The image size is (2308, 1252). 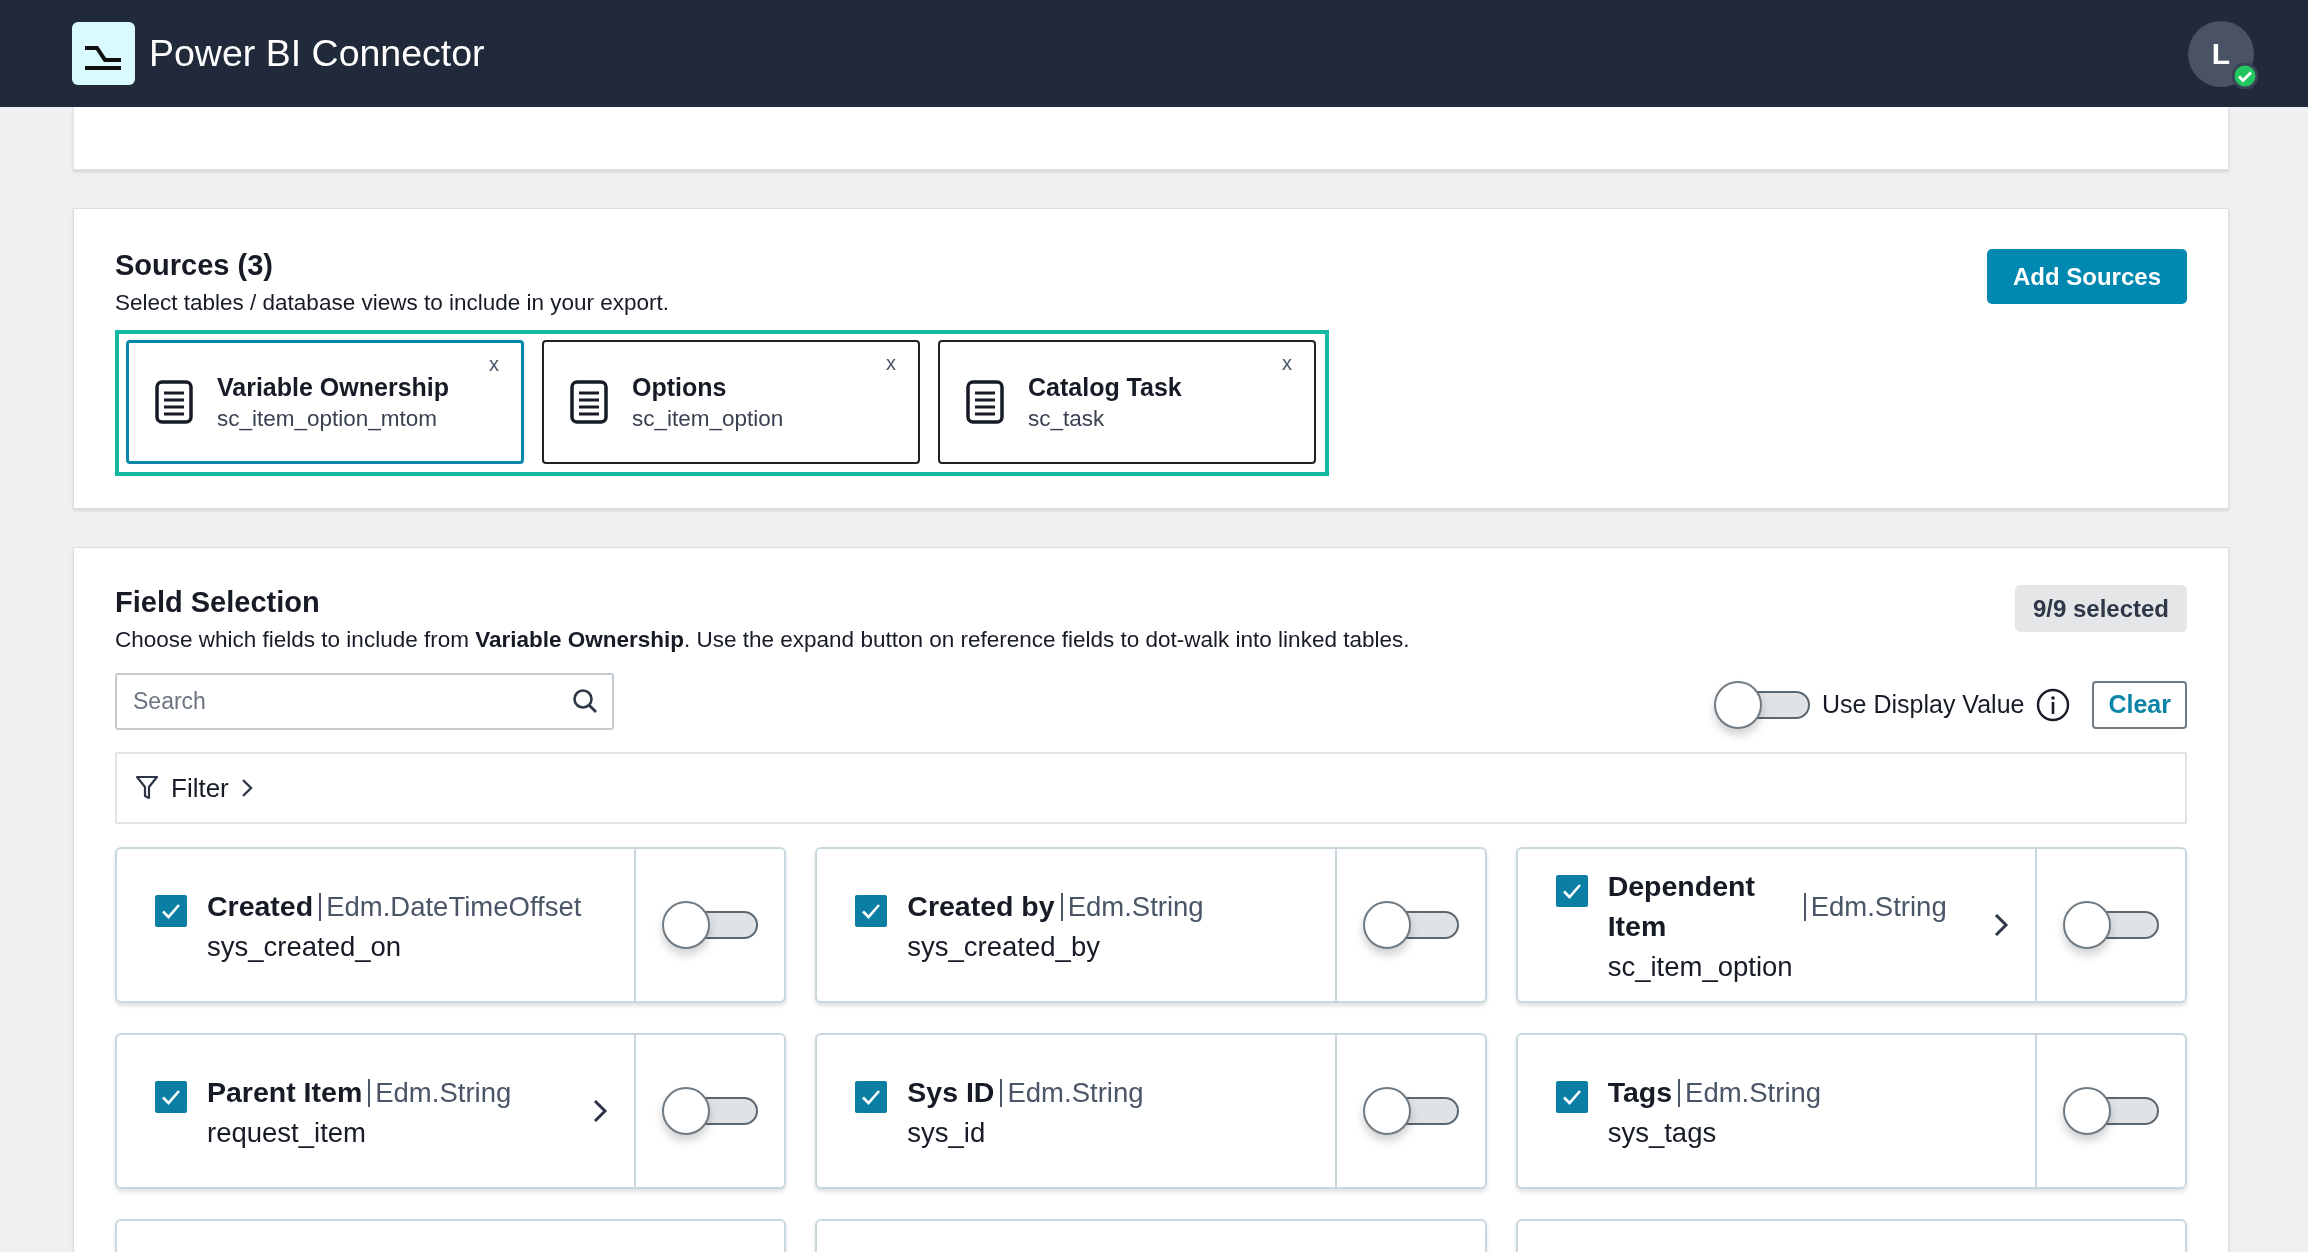 What do you see at coordinates (260, 907) in the screenshot?
I see `field-label: Created` at bounding box center [260, 907].